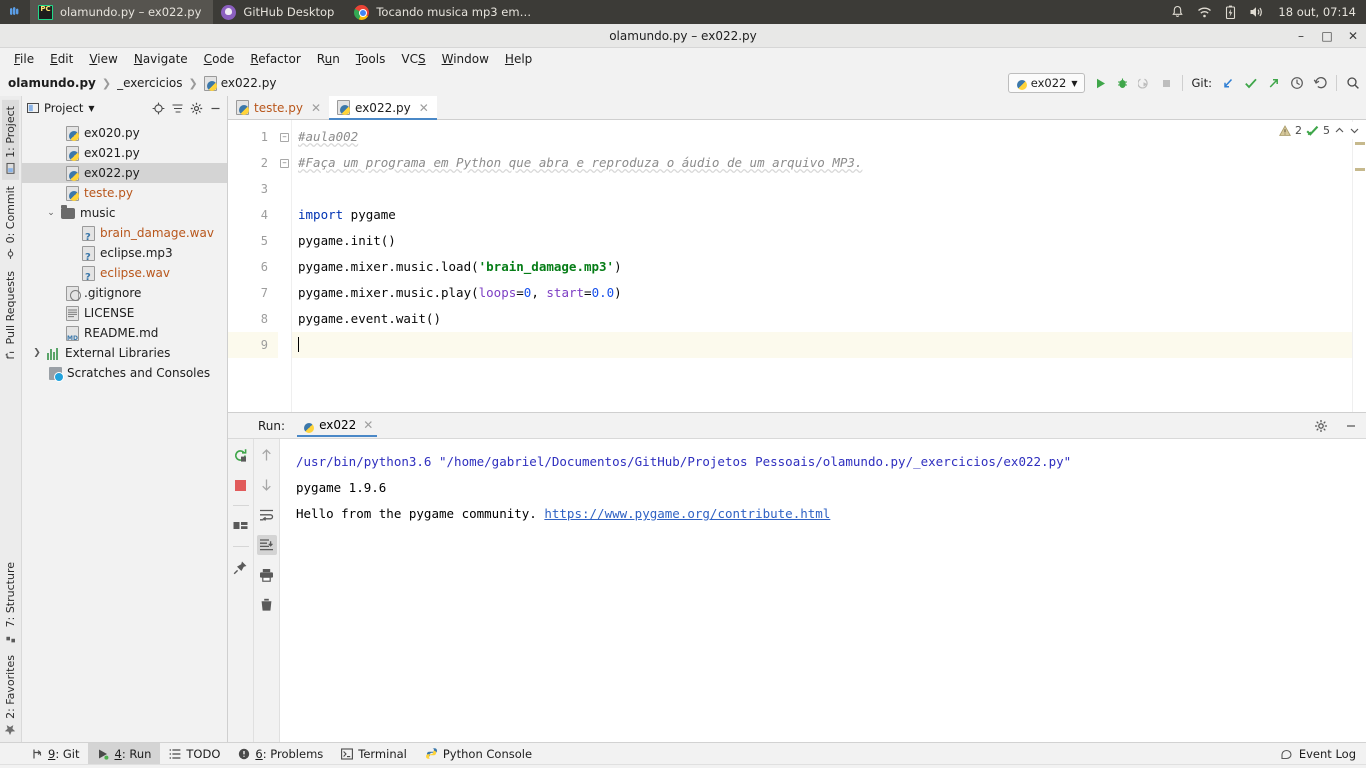 The height and width of the screenshot is (768, 1366). I want to click on sidebar-item-project: 1: Project, so click(10, 140).